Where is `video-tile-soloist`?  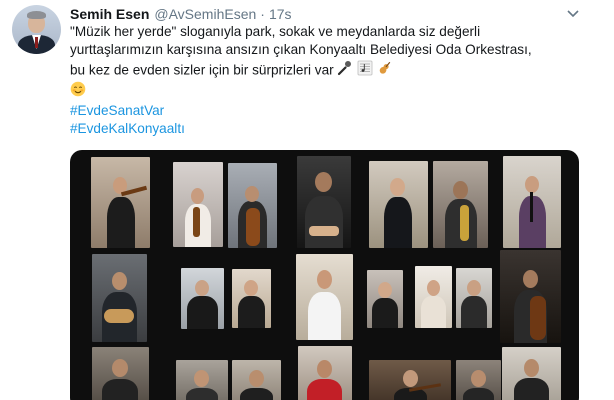
video-tile-soloist is located at coordinates (324, 297).